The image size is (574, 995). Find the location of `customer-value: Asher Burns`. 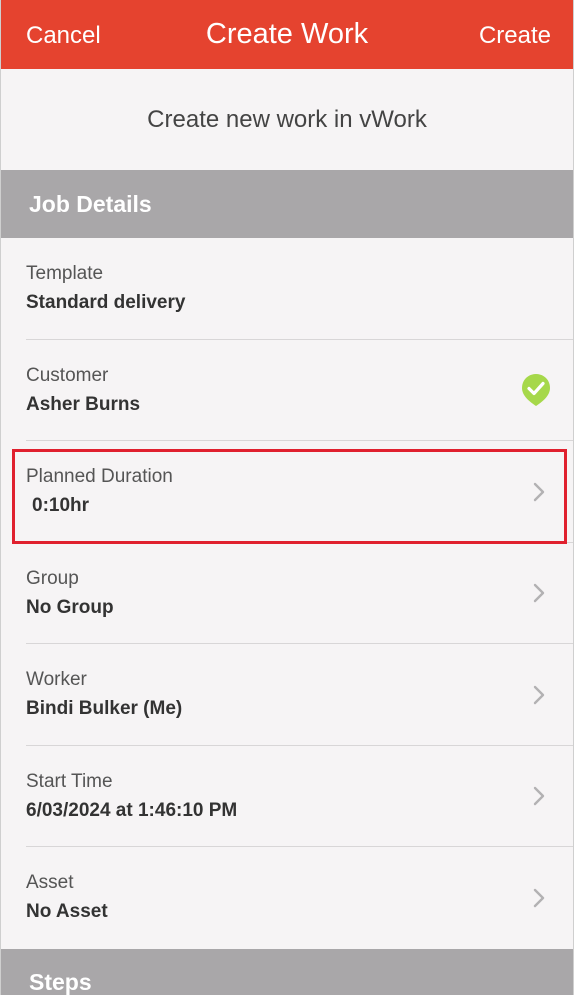

customer-value: Asher Burns is located at coordinates (83, 404).